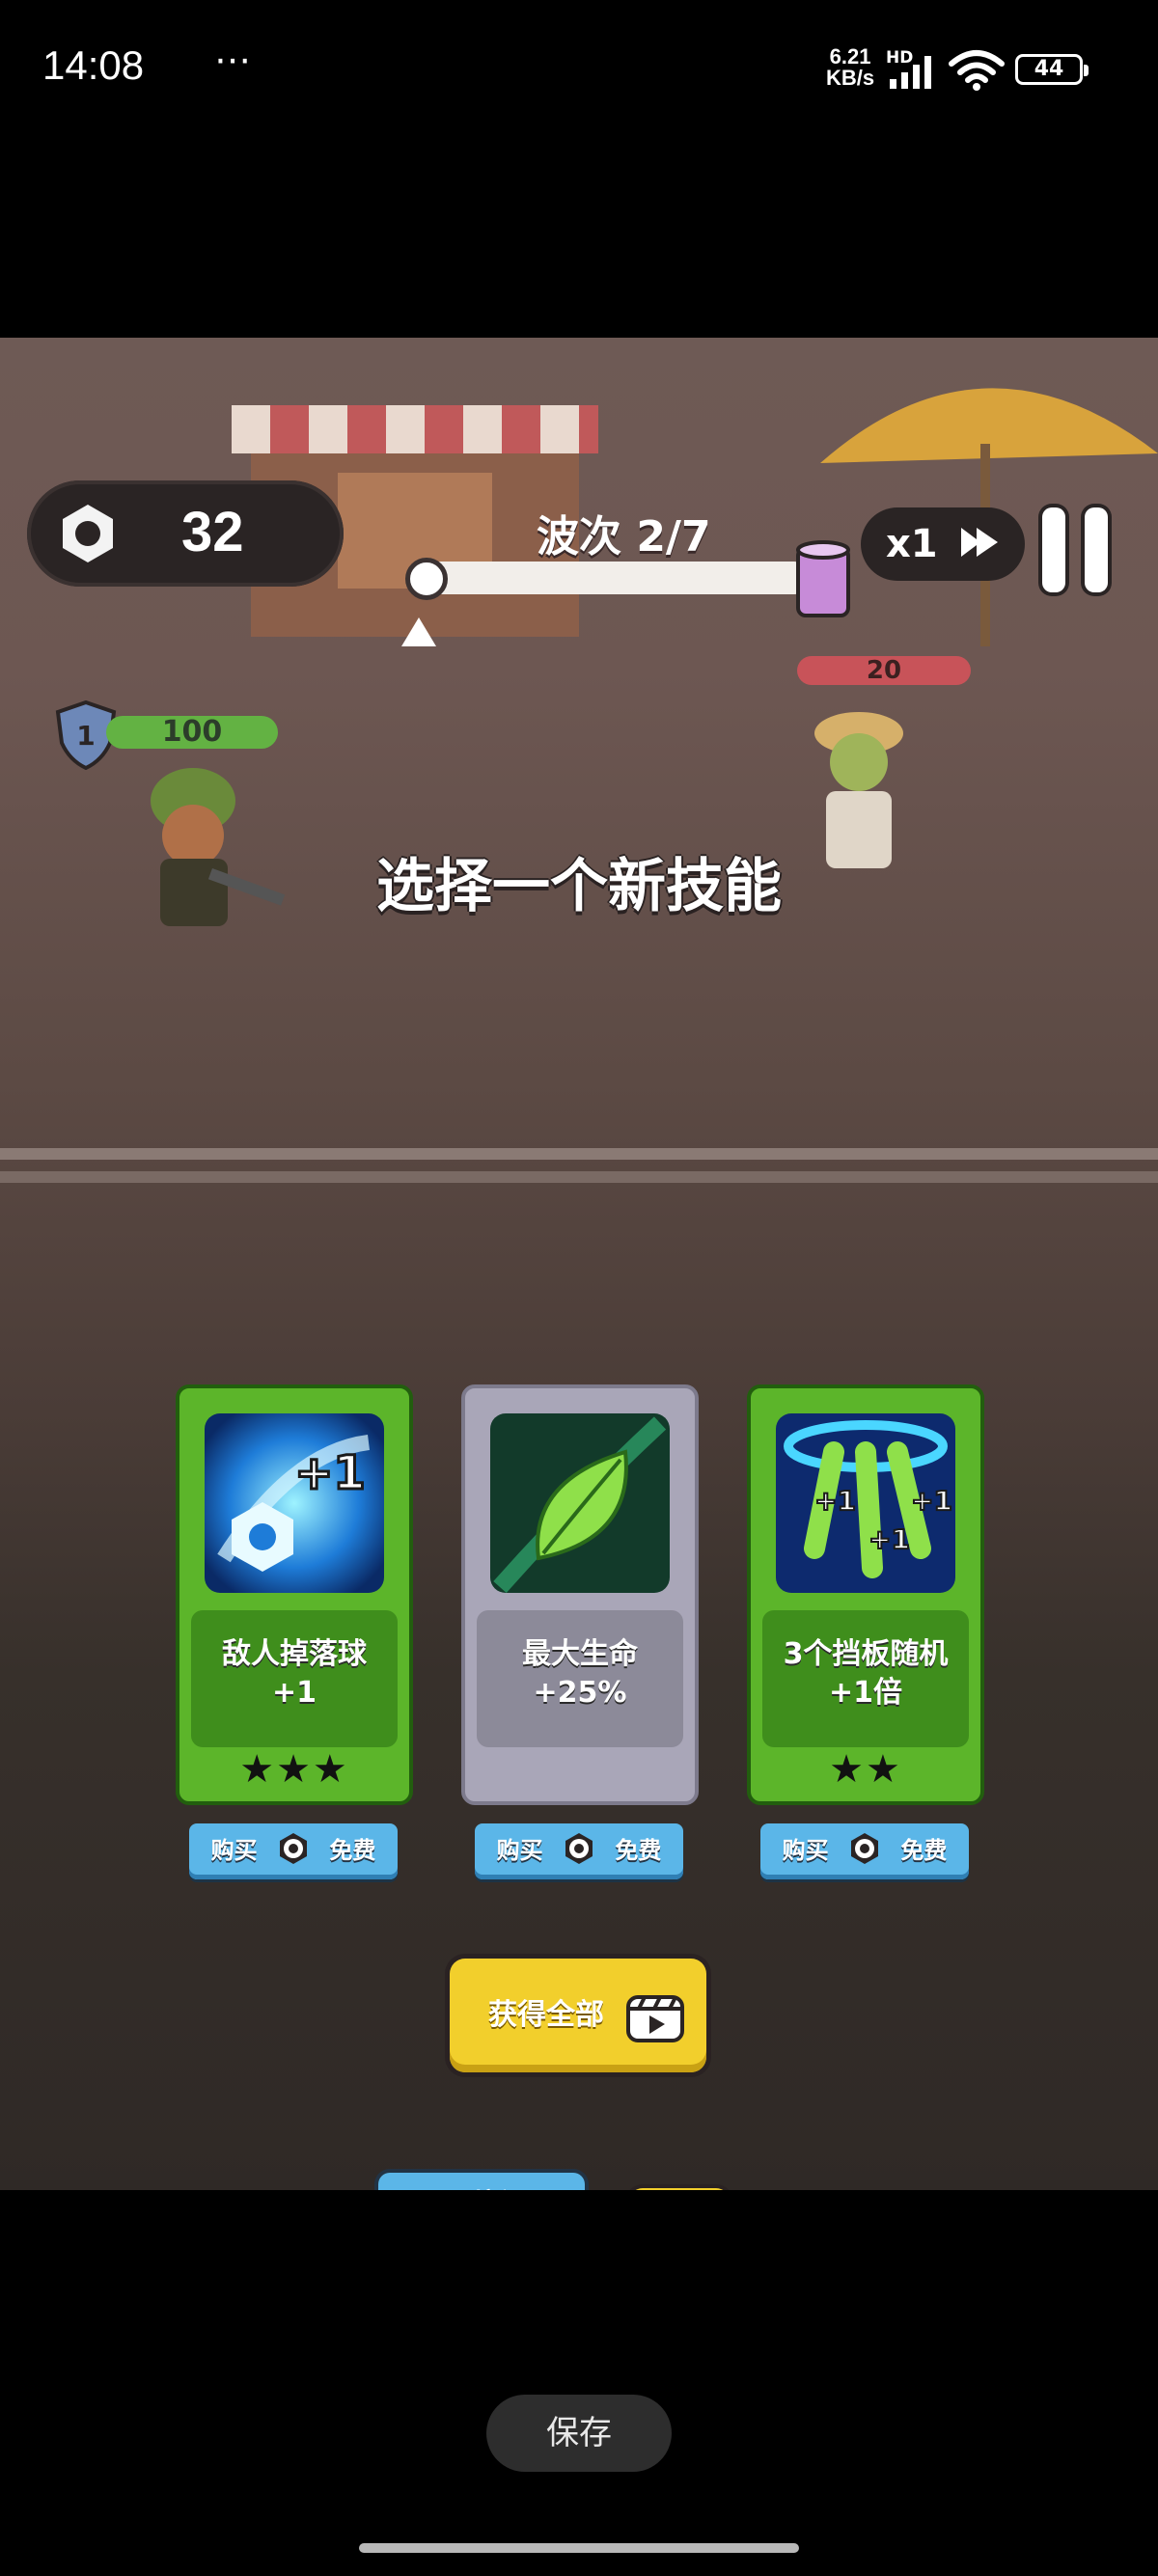  I want to click on coin-count: 32, so click(212, 532).